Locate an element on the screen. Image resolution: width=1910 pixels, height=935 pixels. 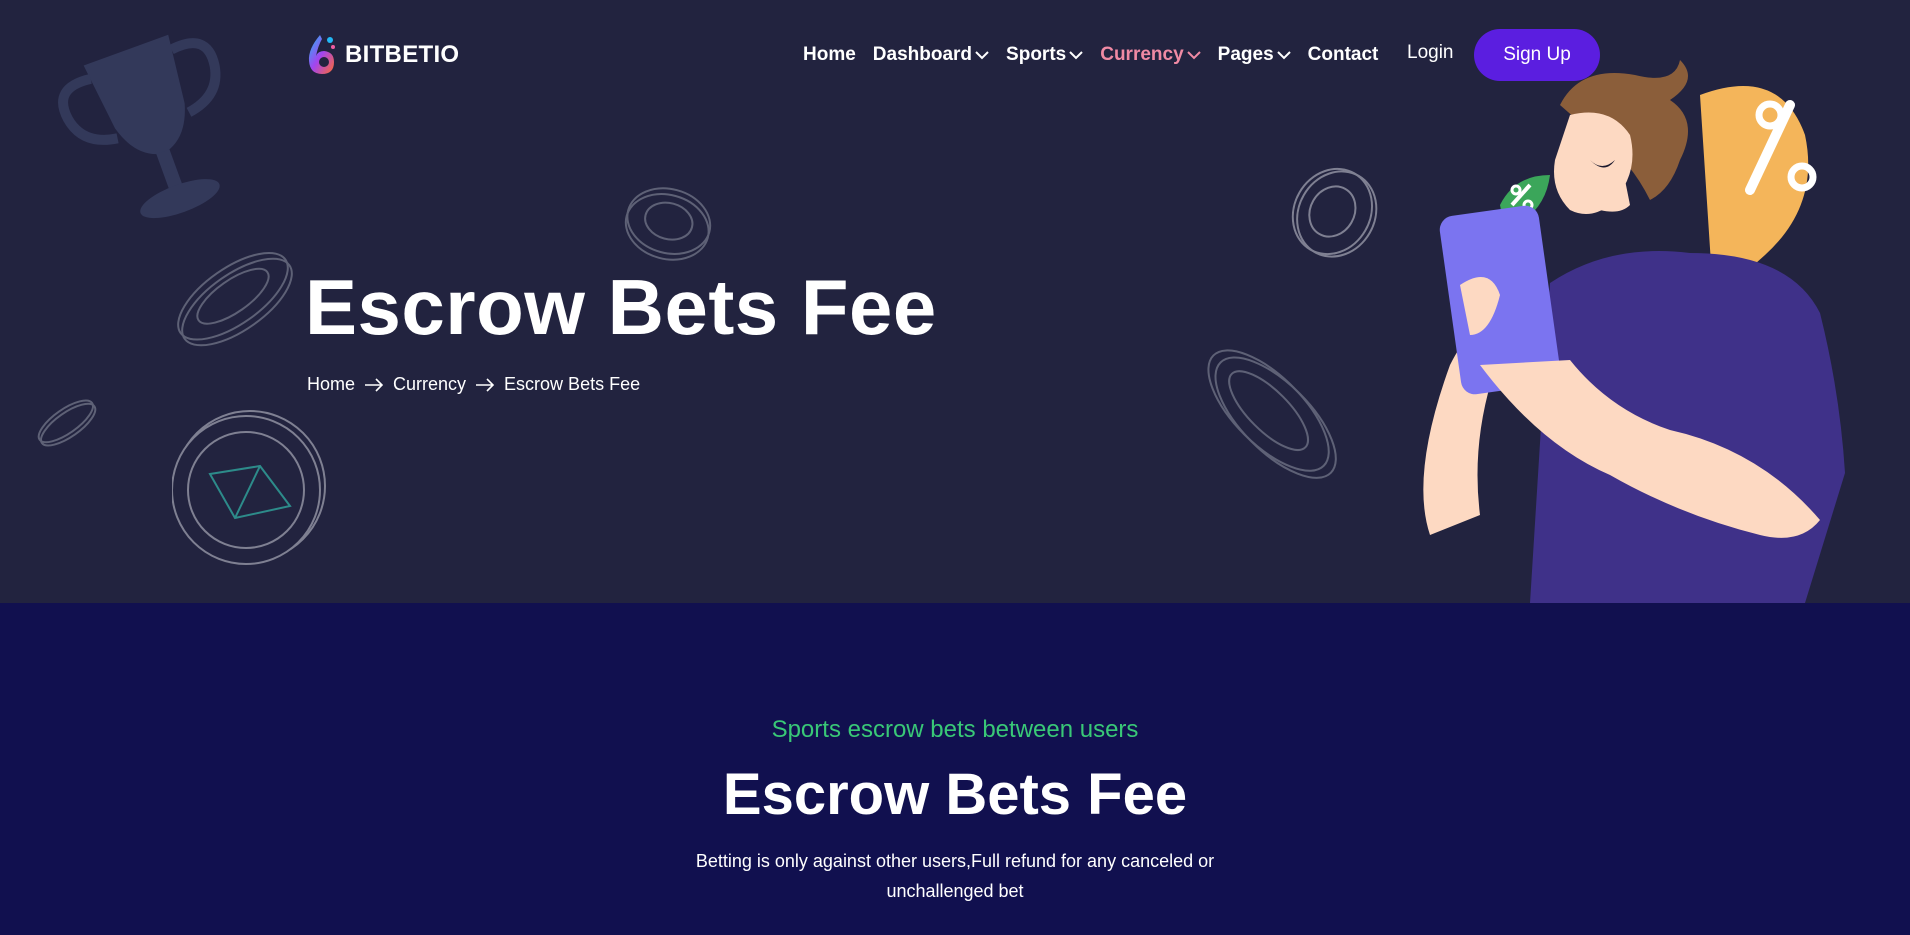
nav-label: Currency is located at coordinates (1142, 54).